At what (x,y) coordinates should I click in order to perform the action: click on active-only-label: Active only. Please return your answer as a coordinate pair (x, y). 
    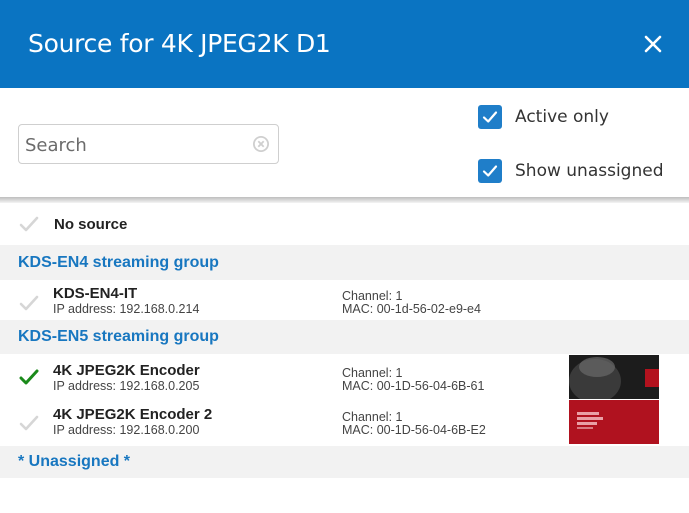
    Looking at the image, I should click on (562, 117).